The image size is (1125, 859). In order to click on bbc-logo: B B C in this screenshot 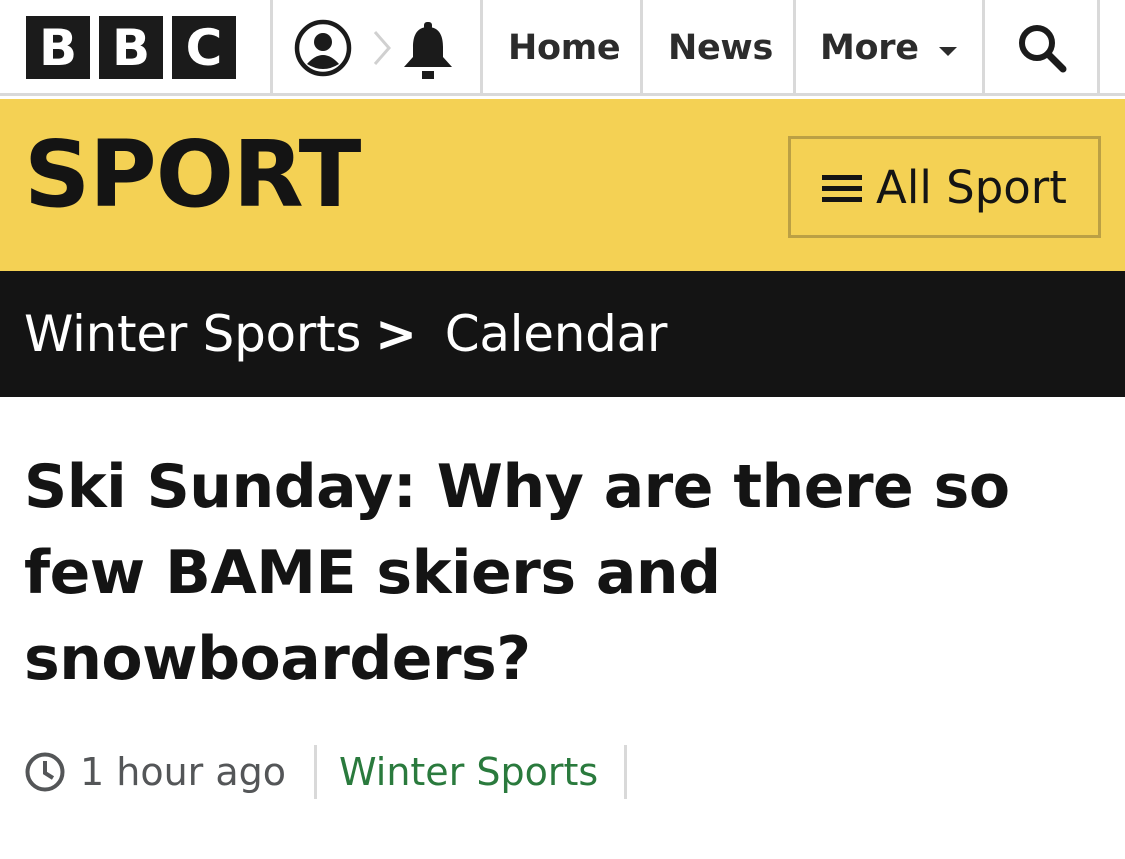, I will do `click(131, 47)`.